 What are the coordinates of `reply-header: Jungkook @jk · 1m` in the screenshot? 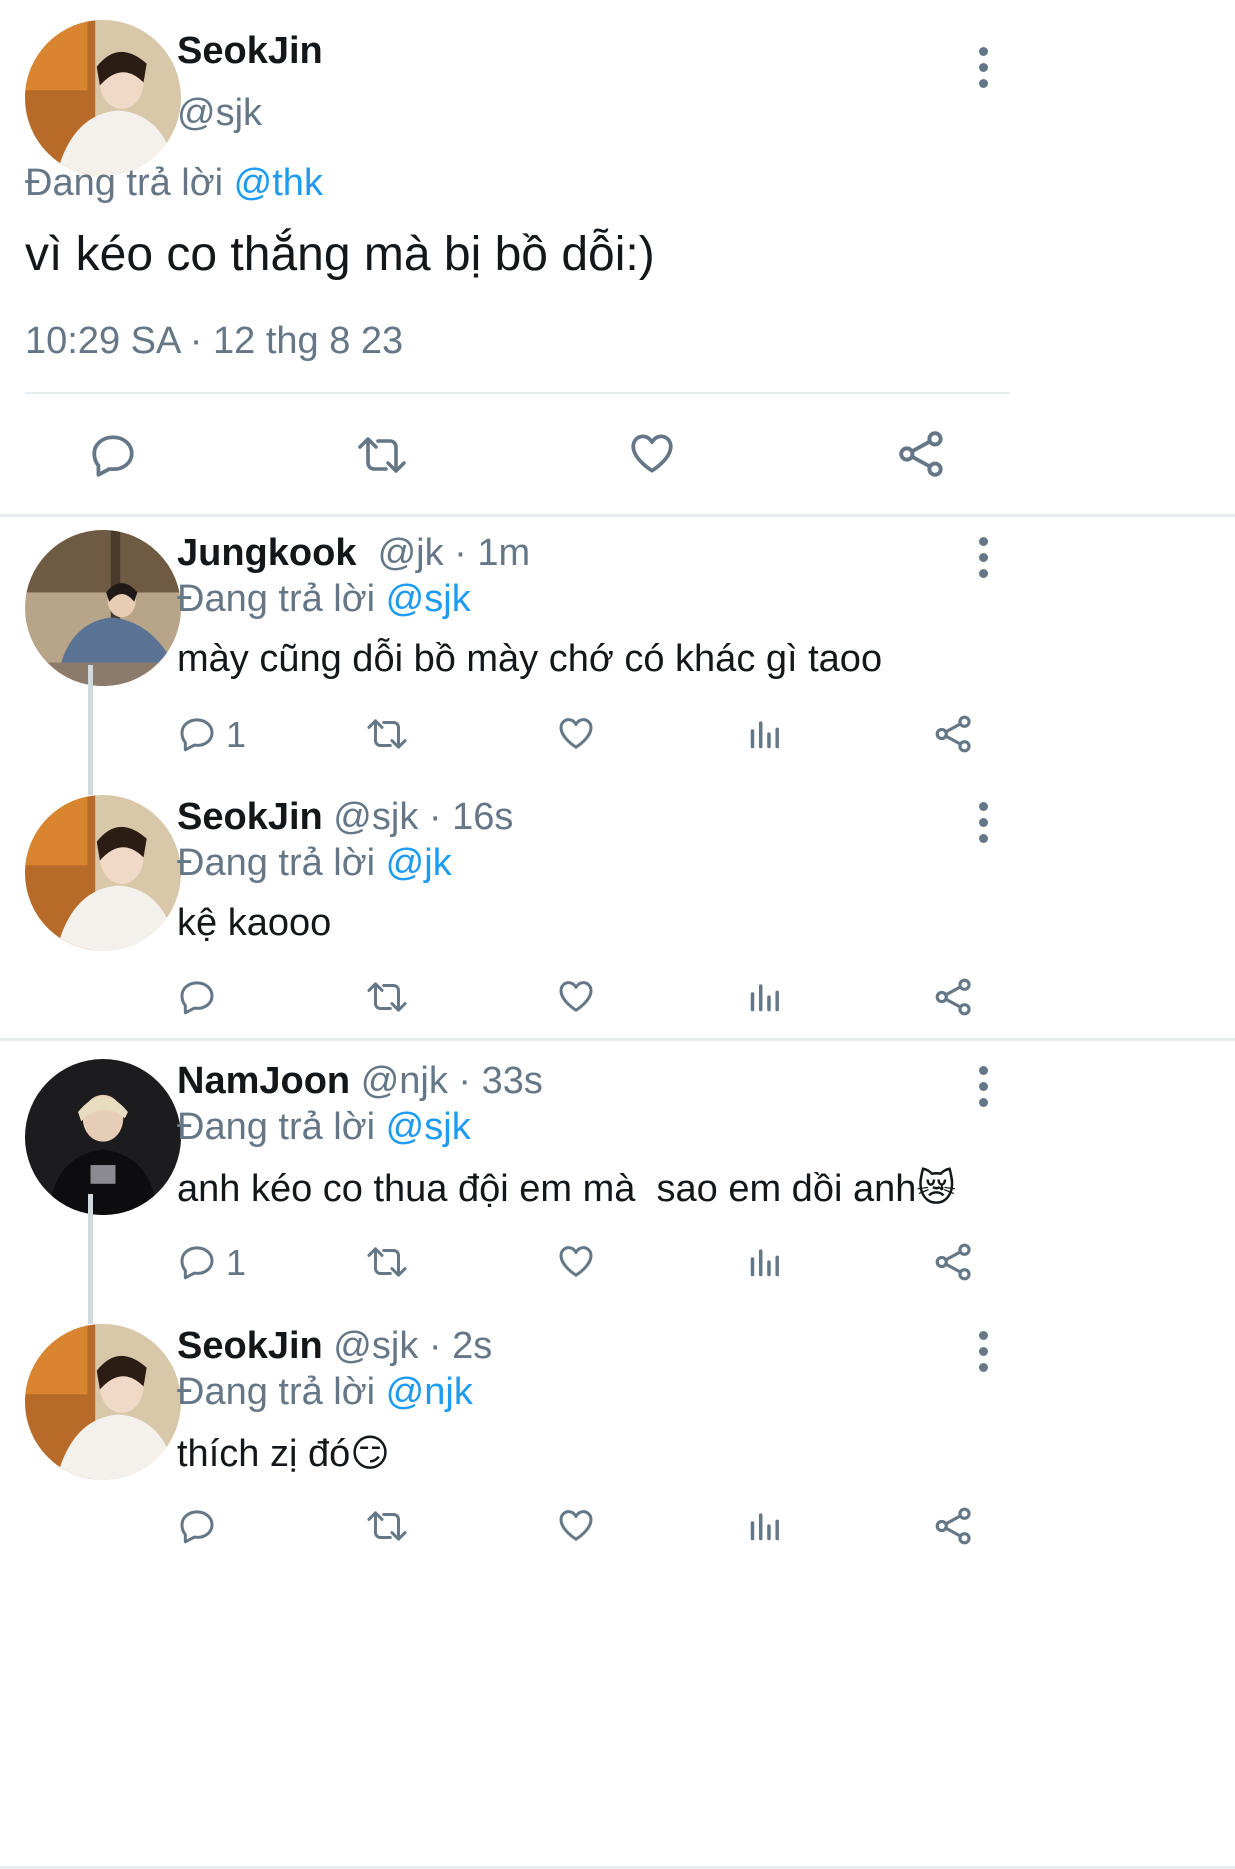 It's located at (353, 553).